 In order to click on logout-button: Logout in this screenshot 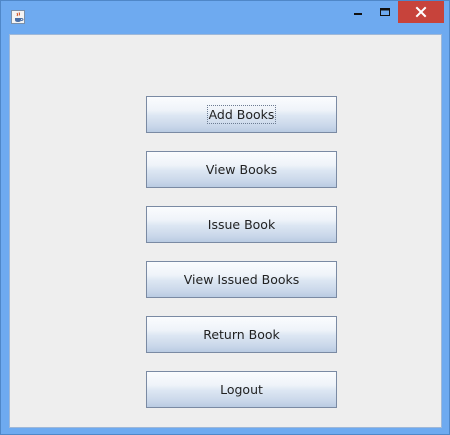, I will do `click(241, 389)`.